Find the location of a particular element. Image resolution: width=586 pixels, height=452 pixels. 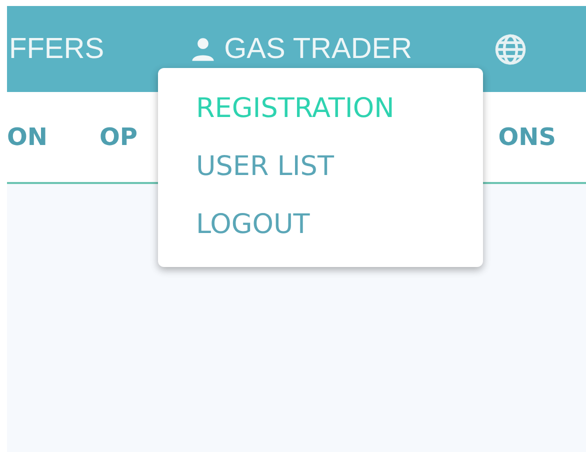

menu-item: LOGOUT is located at coordinates (339, 225).